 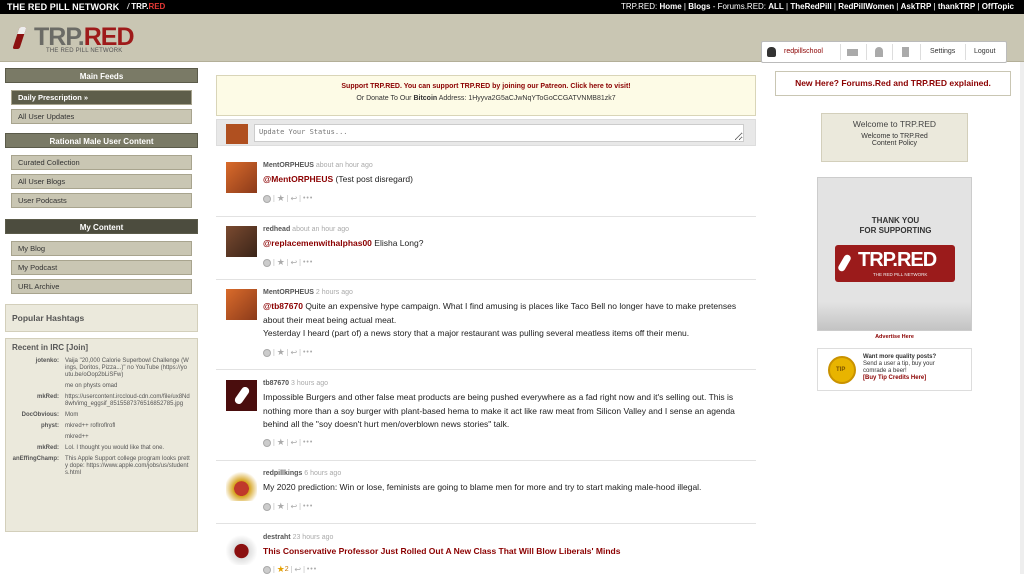 I want to click on trp-red-link: / TRP.RED, so click(x=146, y=7).